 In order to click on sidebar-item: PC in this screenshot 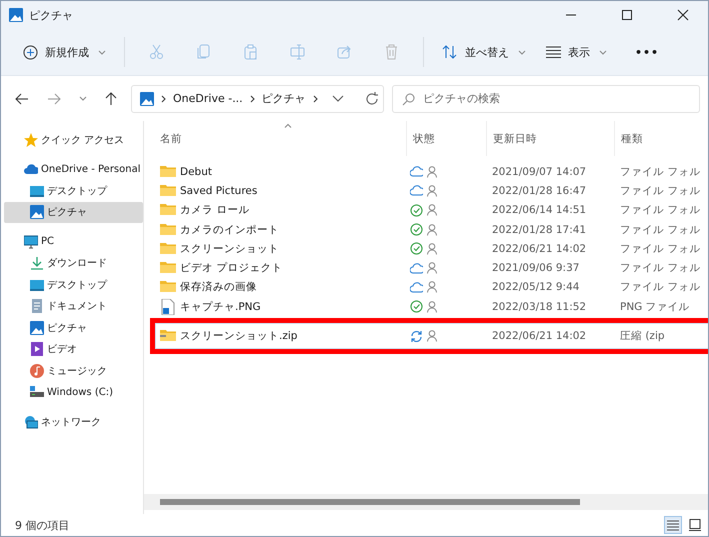, I will do `click(73, 241)`.